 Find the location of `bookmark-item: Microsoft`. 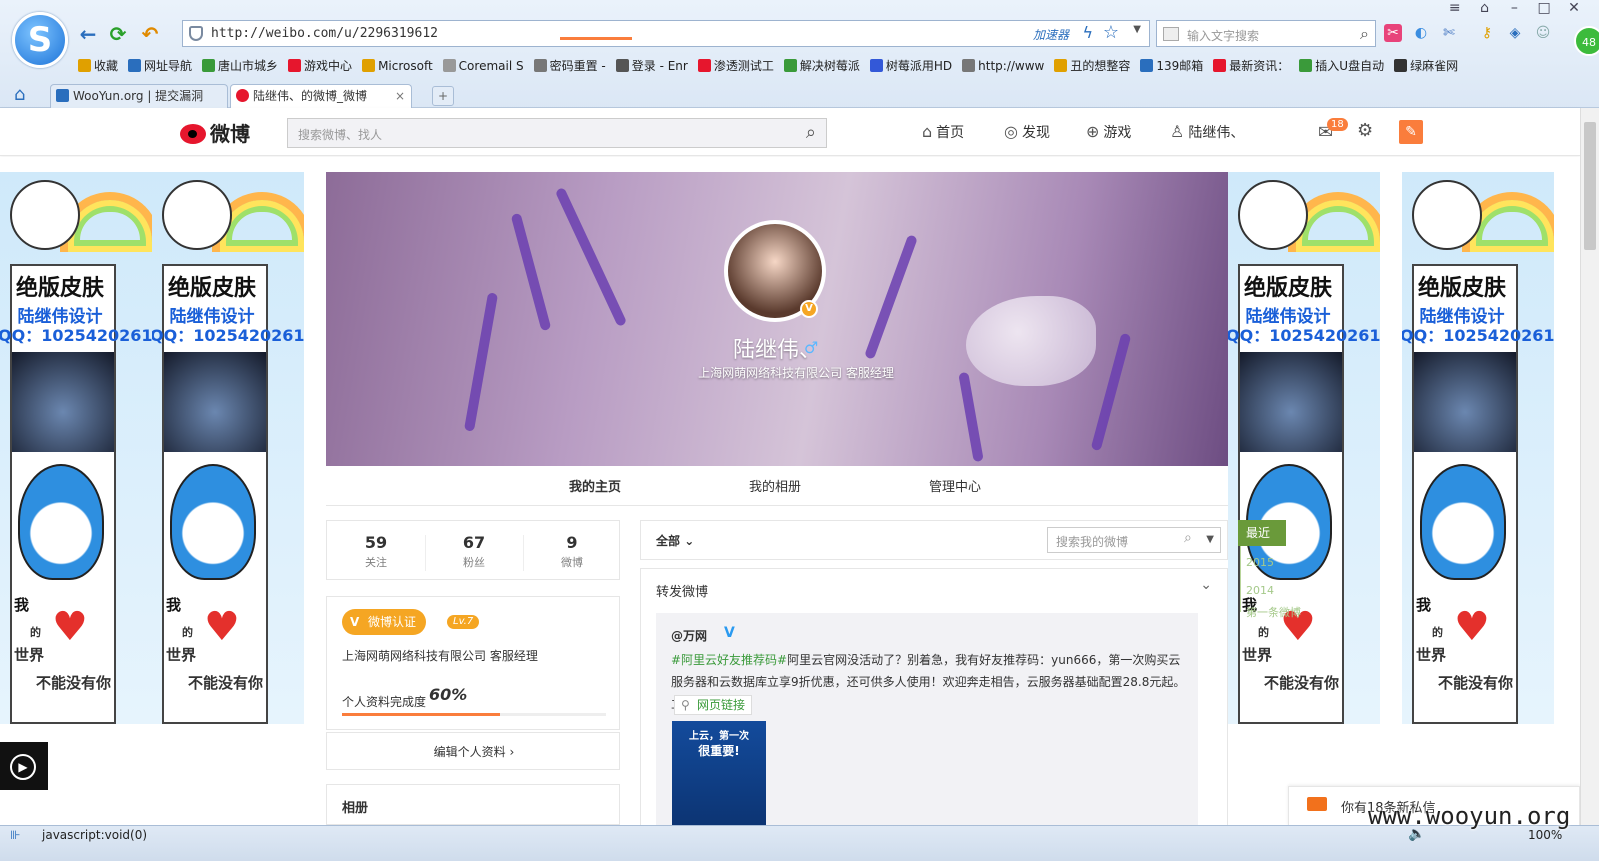

bookmark-item: Microsoft is located at coordinates (397, 66).